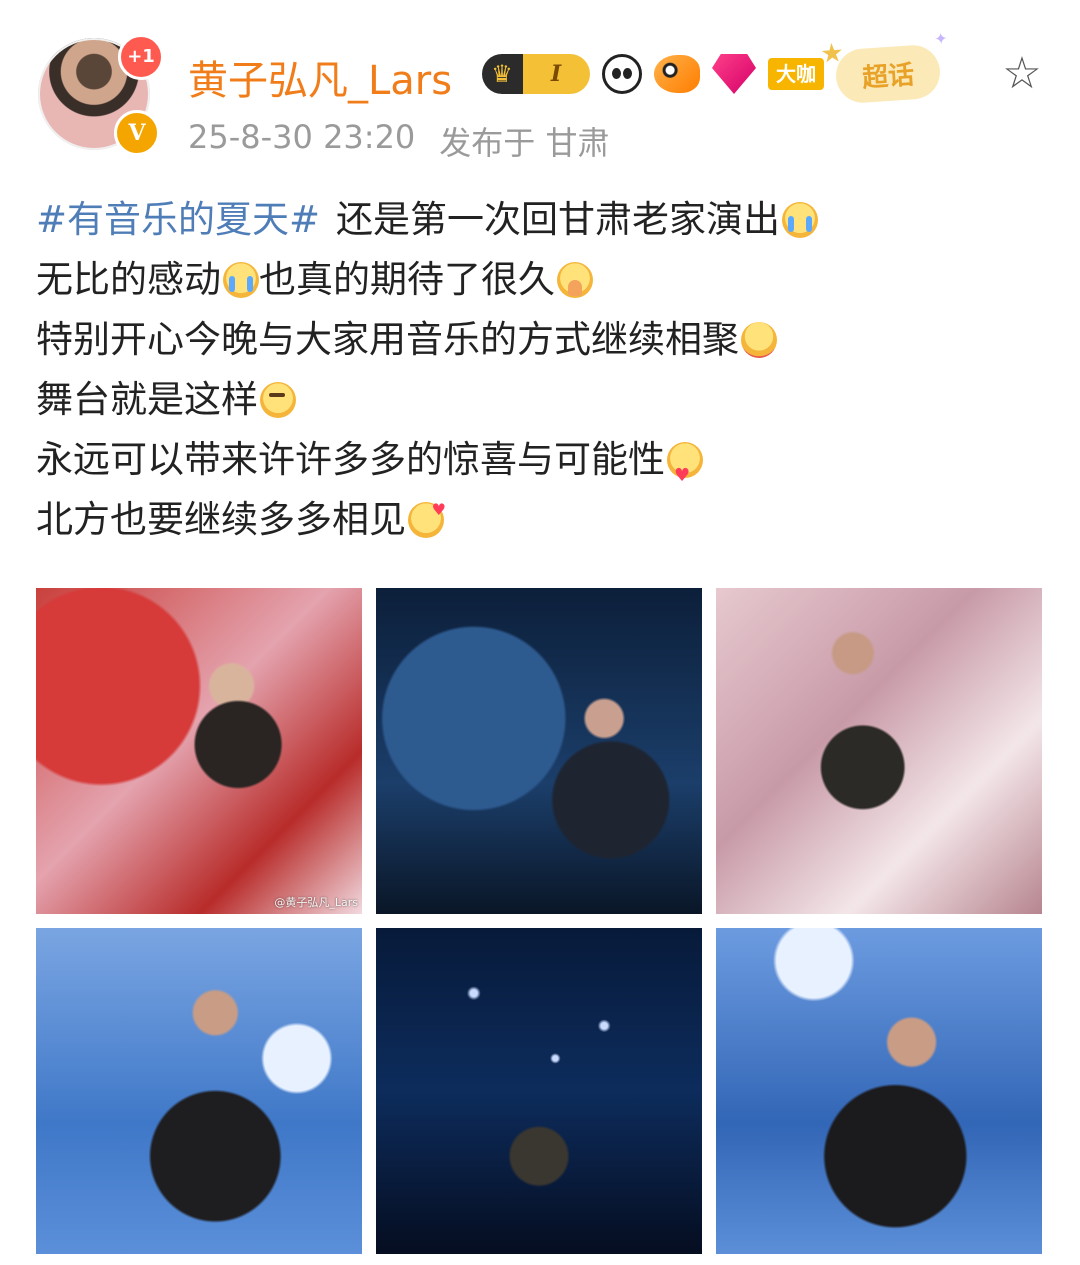 The image size is (1080, 1265). I want to click on daka-badge: 大咖, so click(796, 74).